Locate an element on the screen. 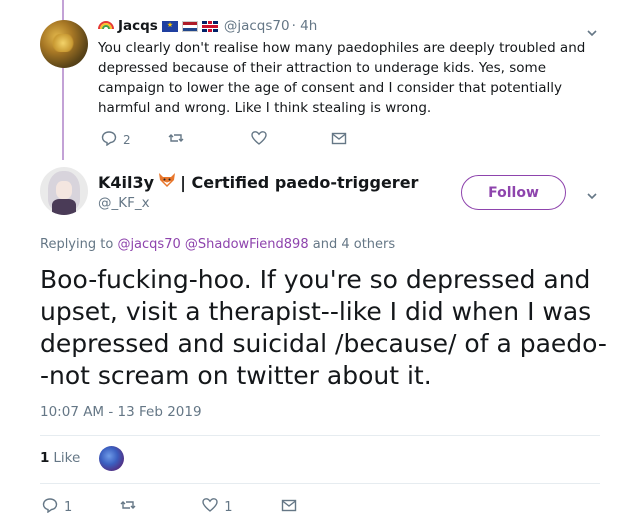  likes-count: 1 Like is located at coordinates (60, 458).